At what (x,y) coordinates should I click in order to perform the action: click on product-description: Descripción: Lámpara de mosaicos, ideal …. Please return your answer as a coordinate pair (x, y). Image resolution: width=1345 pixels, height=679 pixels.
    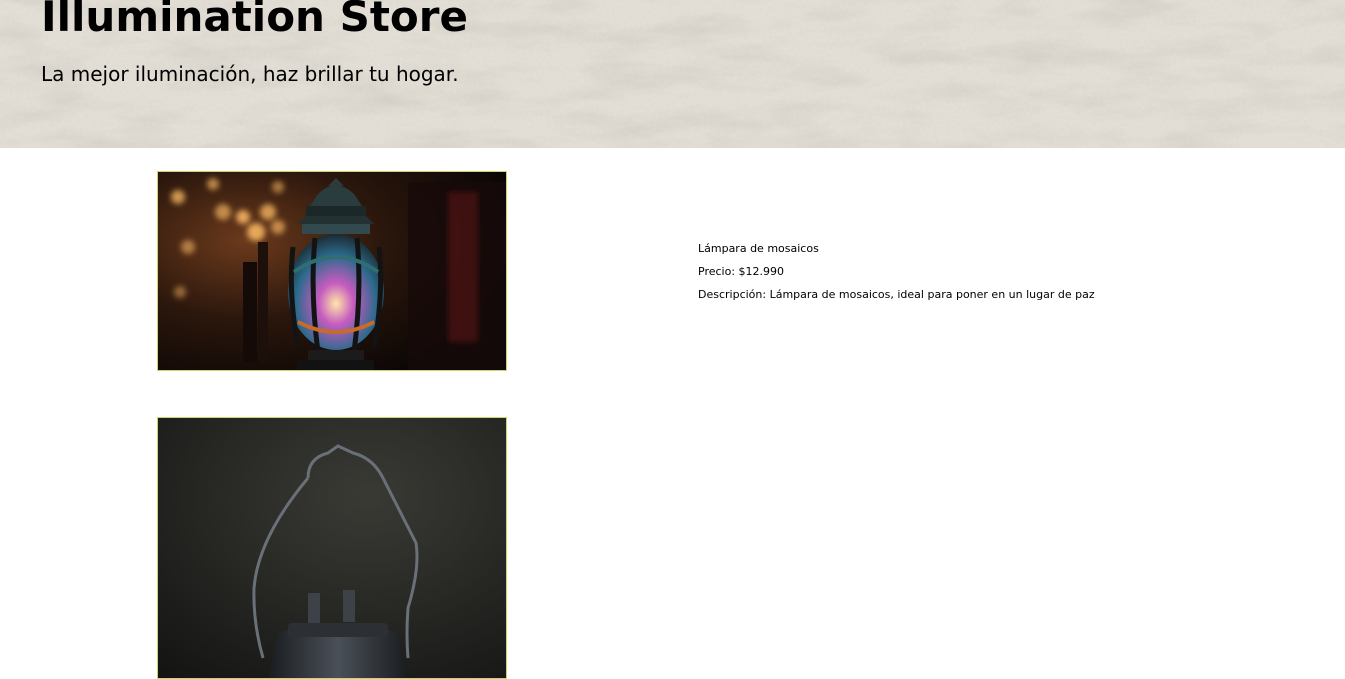
    Looking at the image, I should click on (896, 294).